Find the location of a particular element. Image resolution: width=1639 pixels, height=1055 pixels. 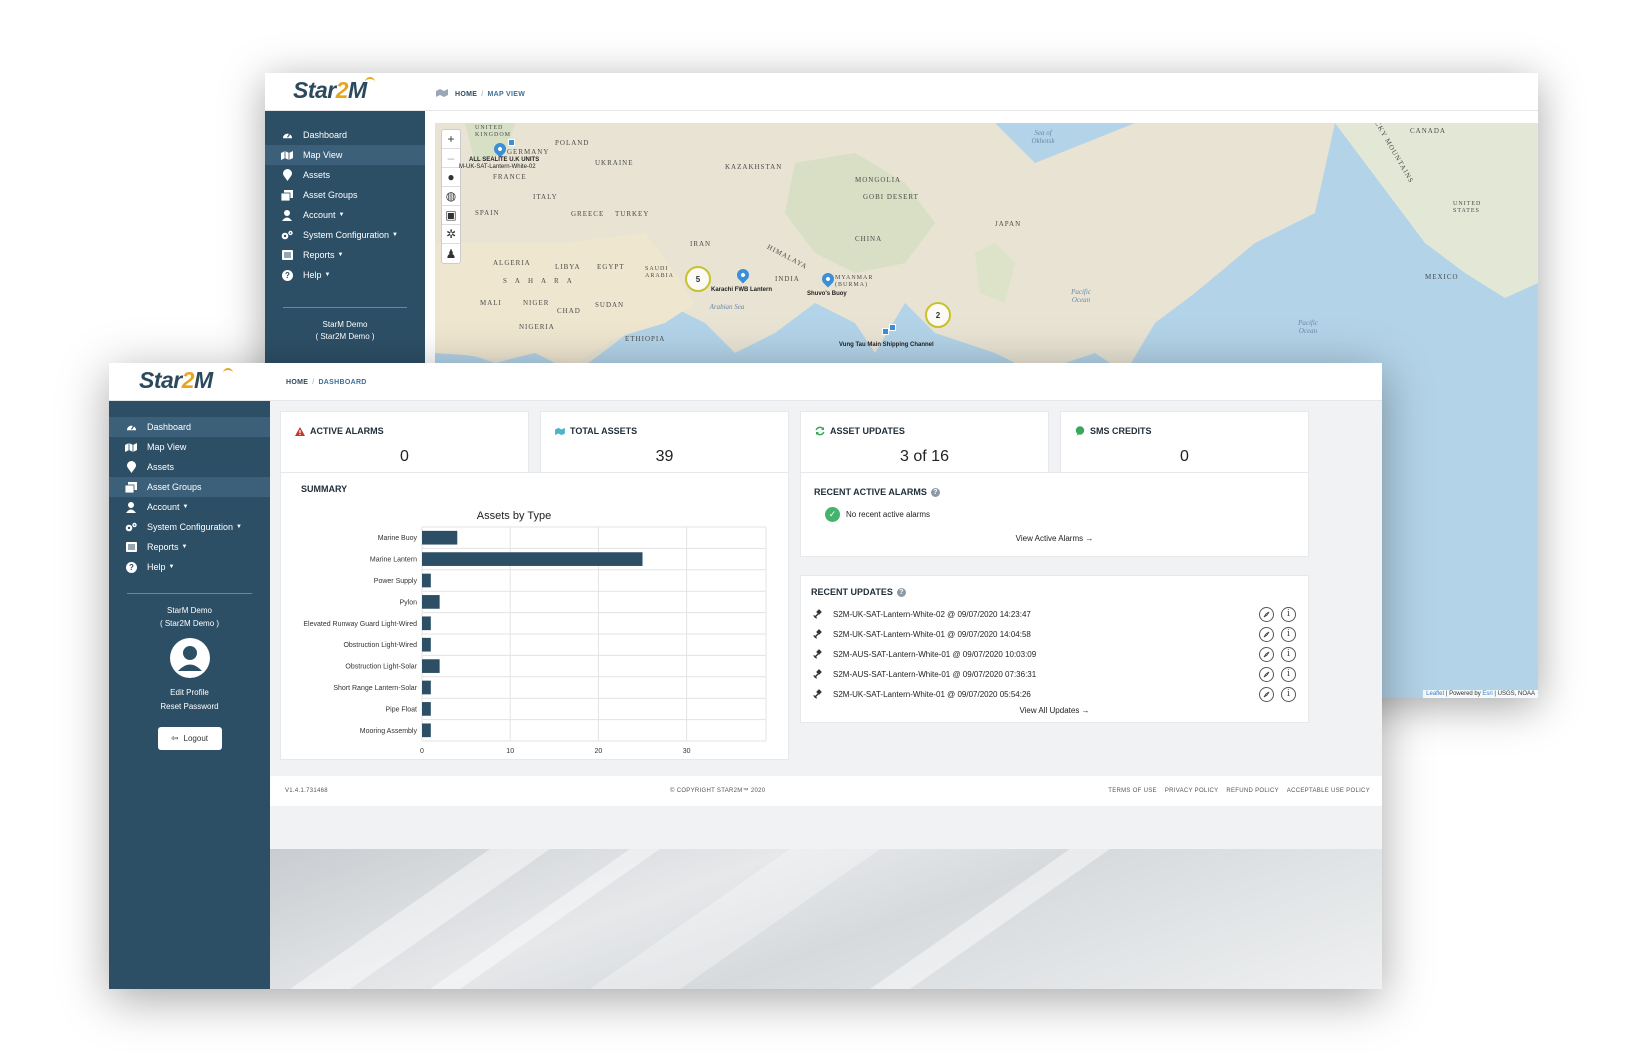

reset-password-link: Reset Password is located at coordinates (189, 706).